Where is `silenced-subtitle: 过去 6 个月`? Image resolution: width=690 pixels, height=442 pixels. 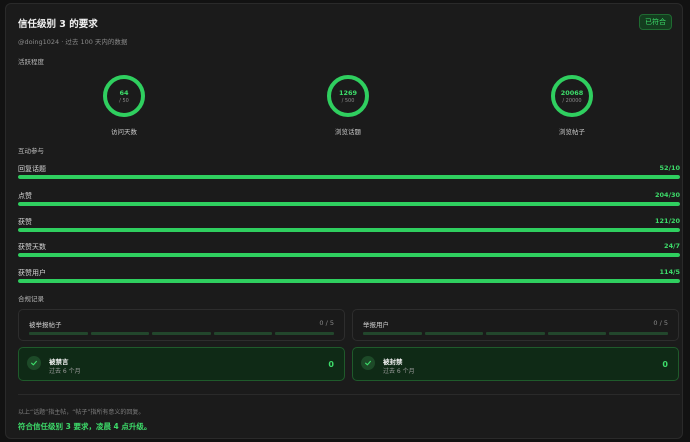
silenced-subtitle: 过去 6 个月 is located at coordinates (65, 371).